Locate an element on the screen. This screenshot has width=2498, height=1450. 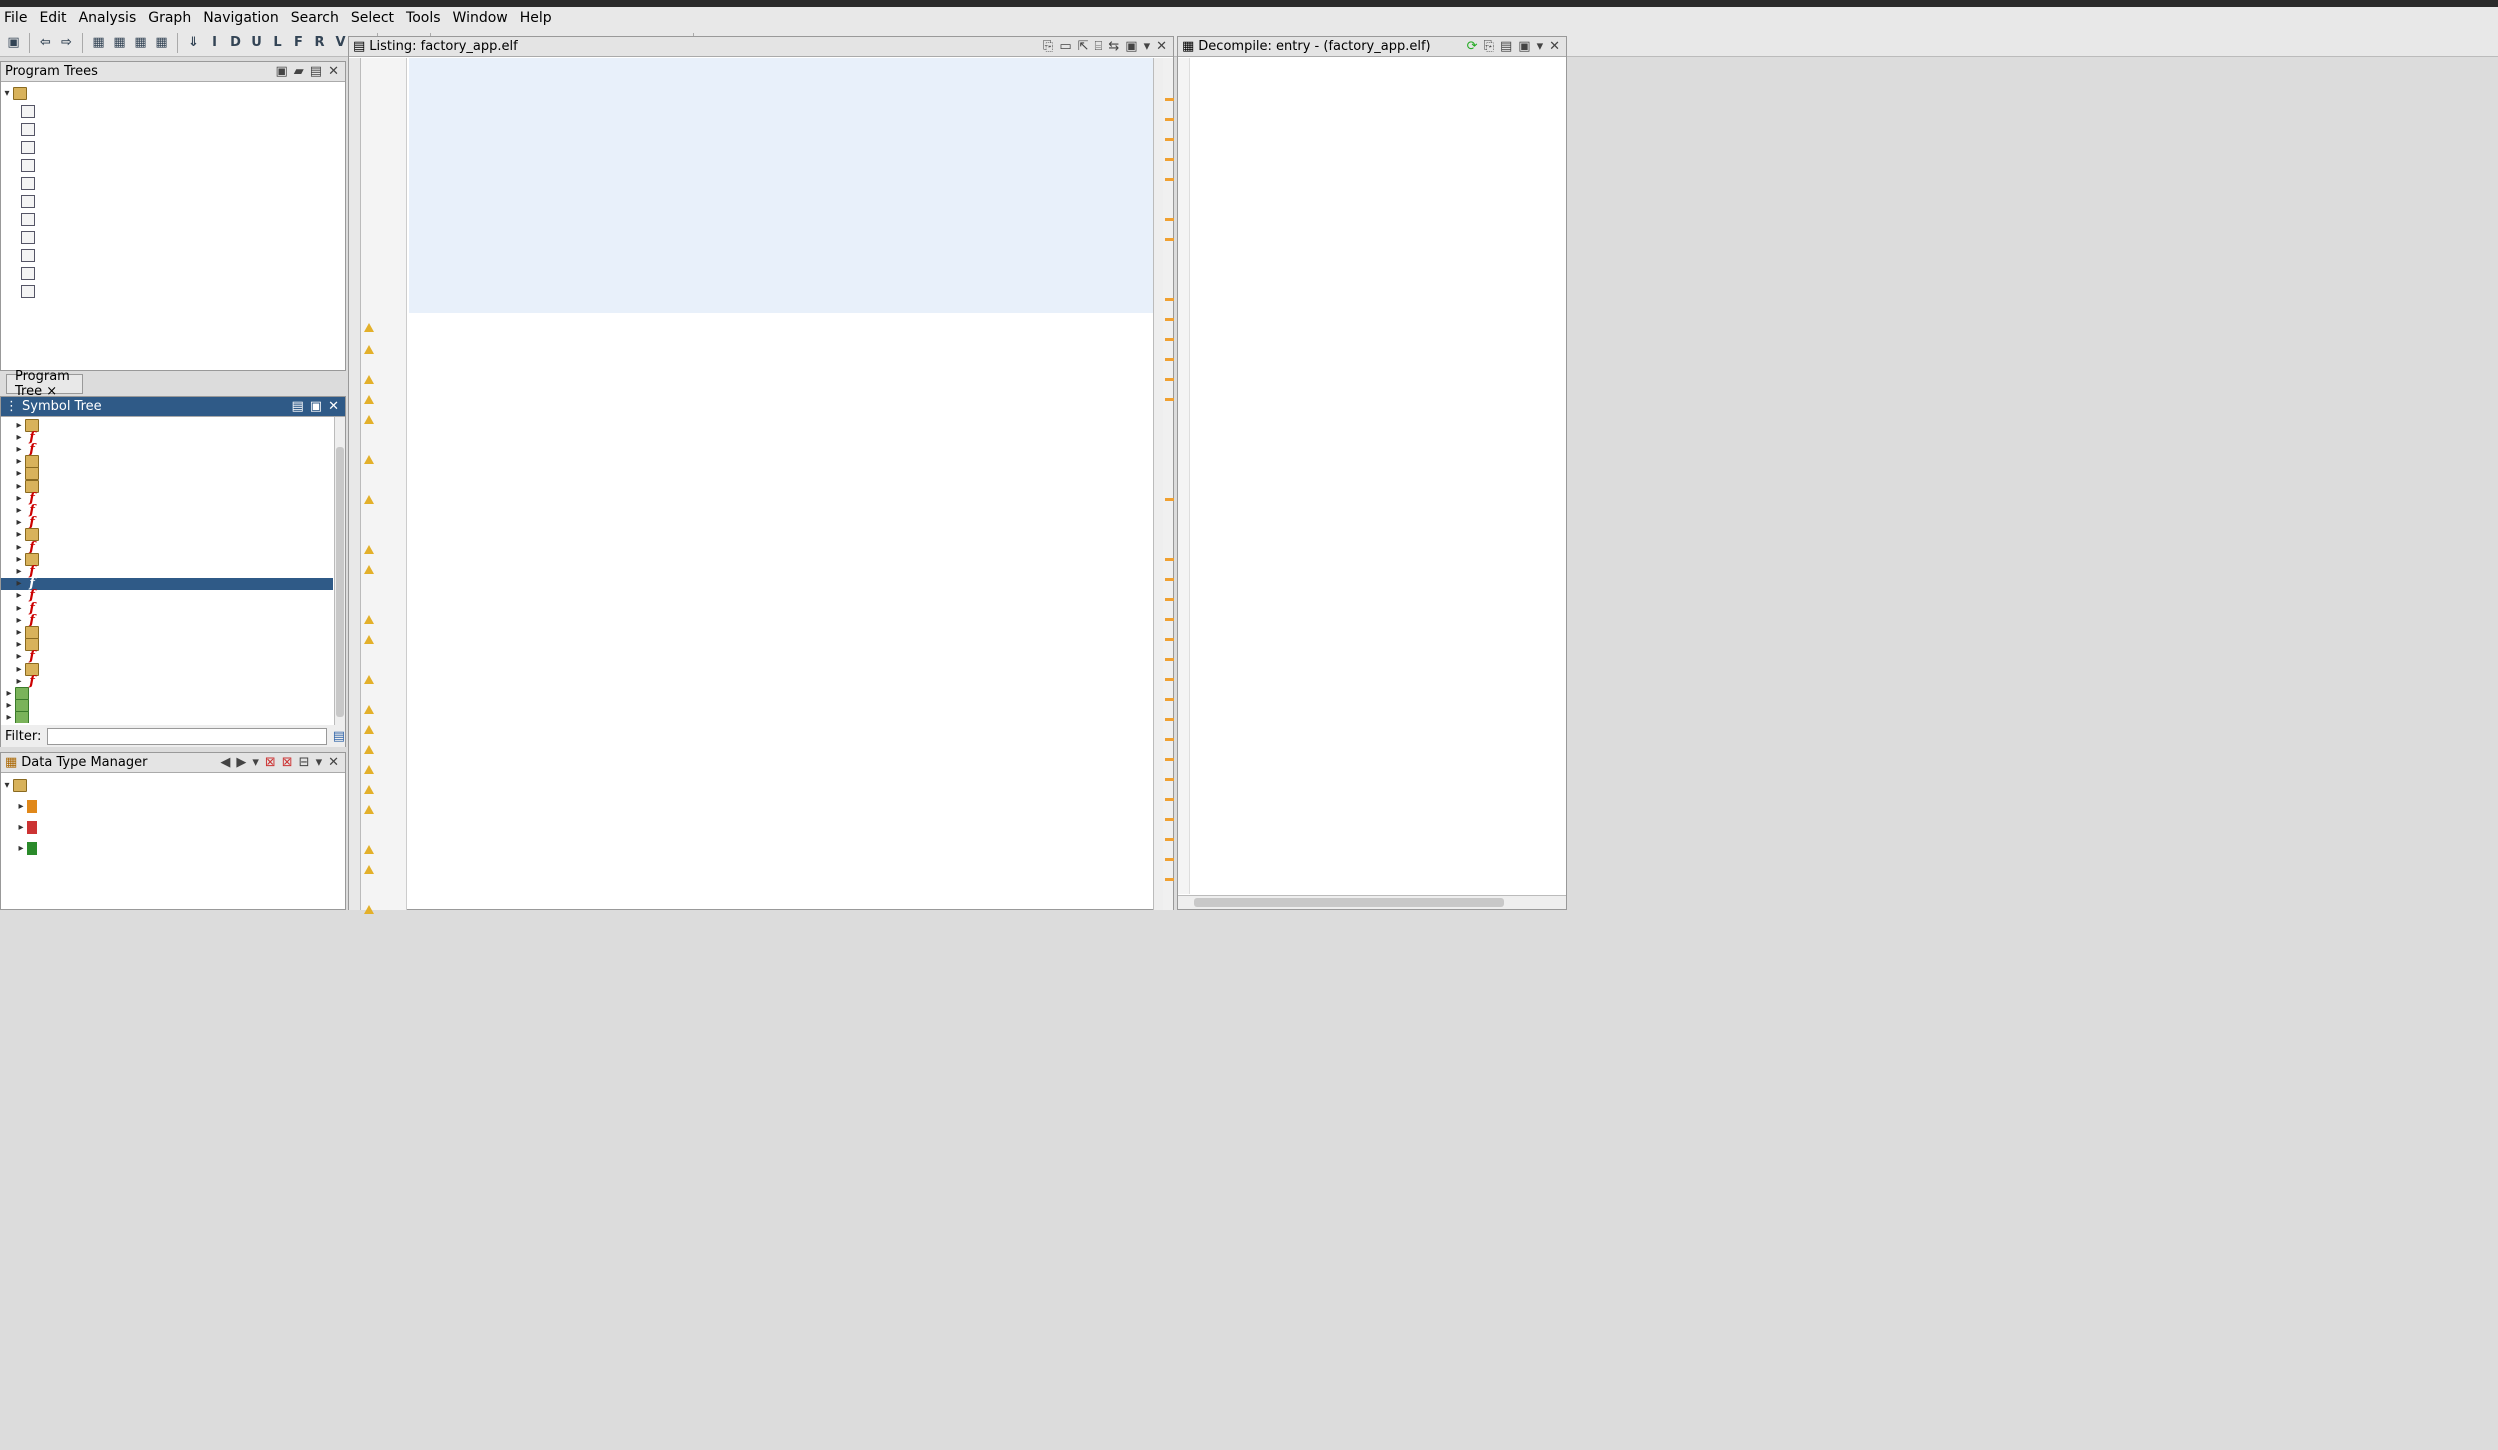
decompile-hscrollbar is located at coordinates (1372, 902).